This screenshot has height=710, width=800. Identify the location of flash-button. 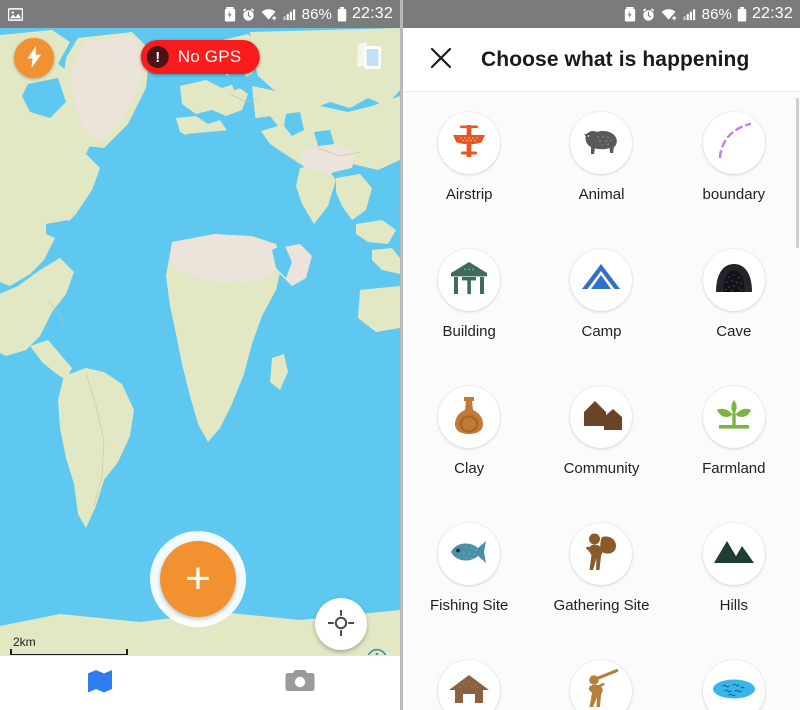
(34, 58).